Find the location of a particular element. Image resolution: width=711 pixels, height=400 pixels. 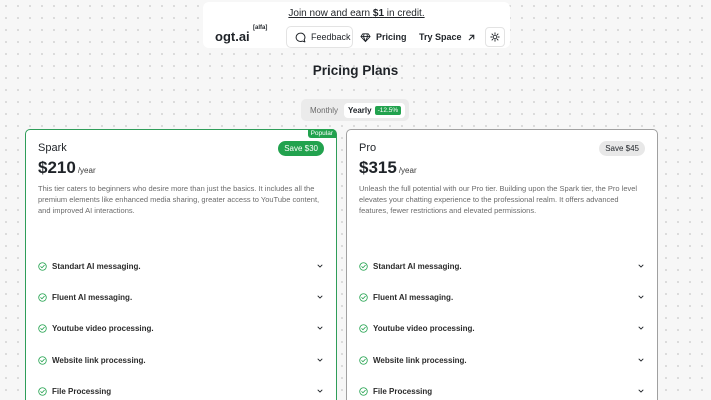

plan-price: $210 /year is located at coordinates (67, 168).